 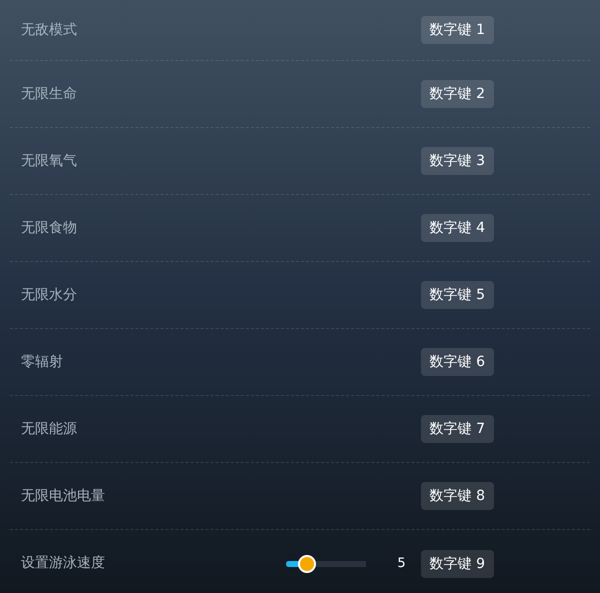 What do you see at coordinates (457, 429) in the screenshot?
I see `hotkey-button: 数字键 7` at bounding box center [457, 429].